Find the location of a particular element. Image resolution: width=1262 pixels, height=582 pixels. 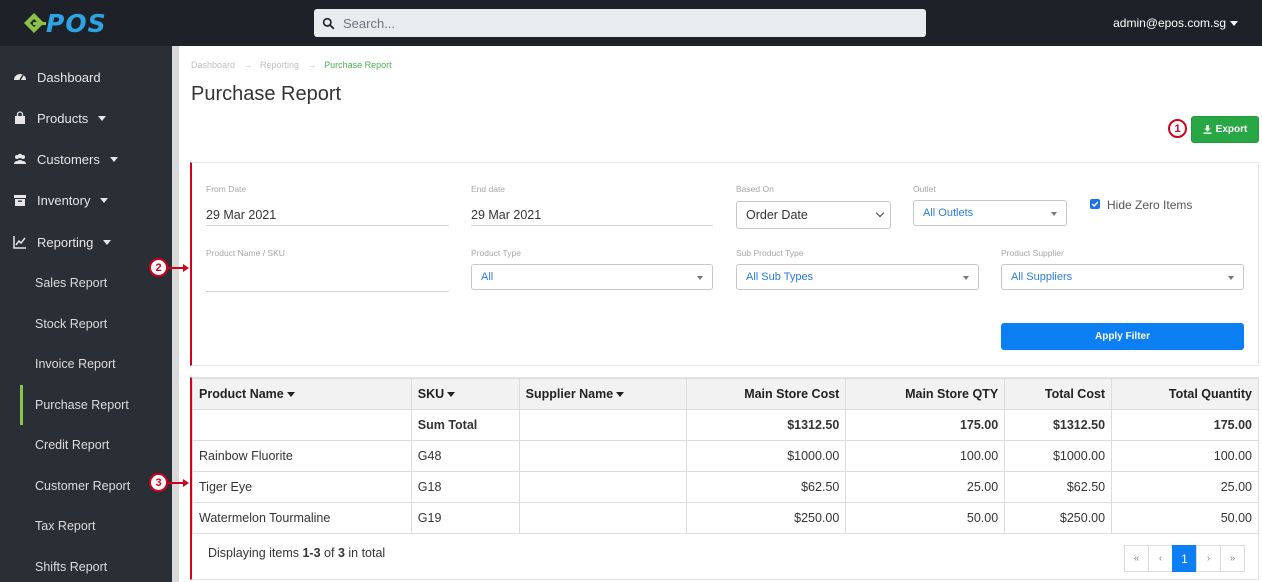

export-label: Export is located at coordinates (1231, 129).